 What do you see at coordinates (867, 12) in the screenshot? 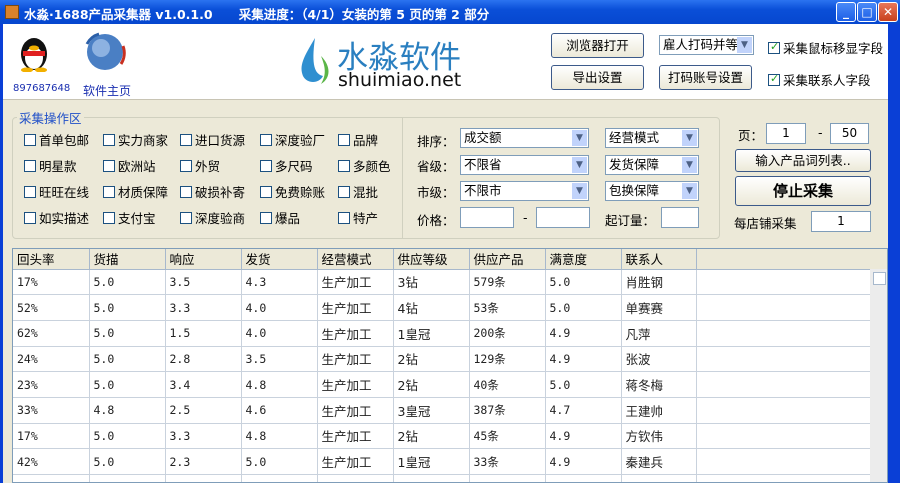
I see `maximize-button: □` at bounding box center [867, 12].